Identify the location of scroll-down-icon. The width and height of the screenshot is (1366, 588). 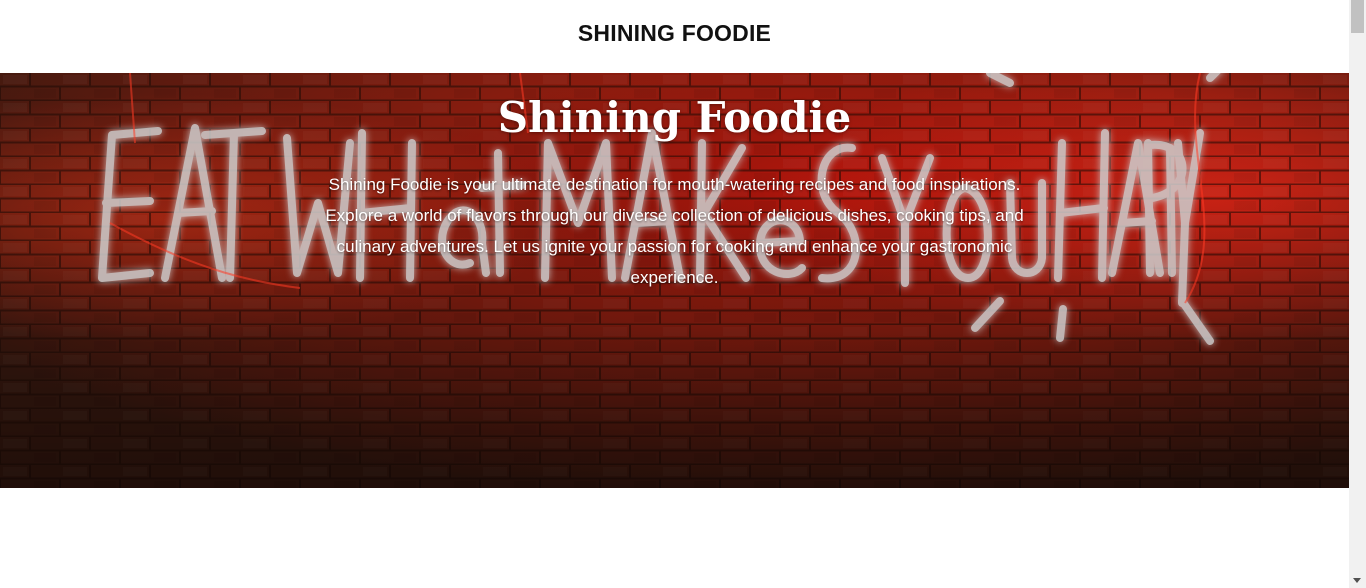
(1357, 580).